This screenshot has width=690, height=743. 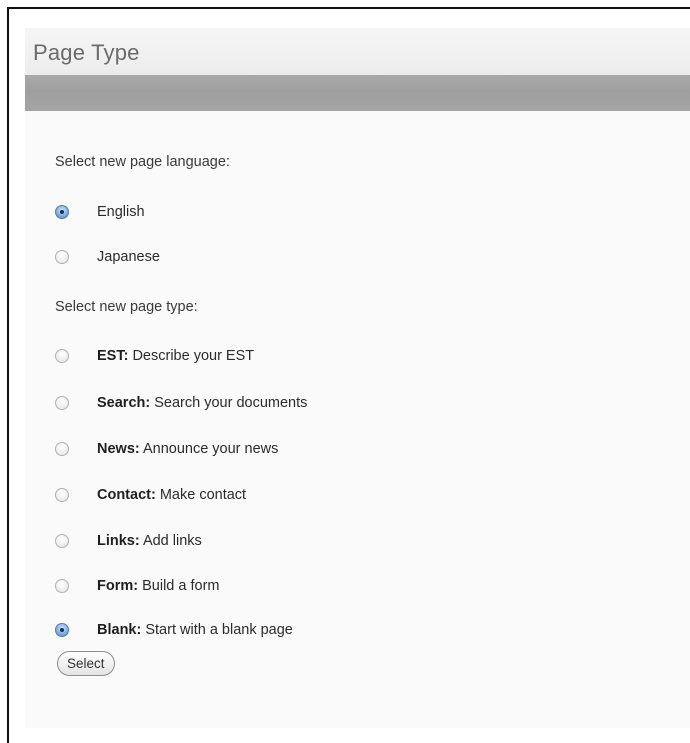 What do you see at coordinates (172, 541) in the screenshot?
I see `option-description: Add links` at bounding box center [172, 541].